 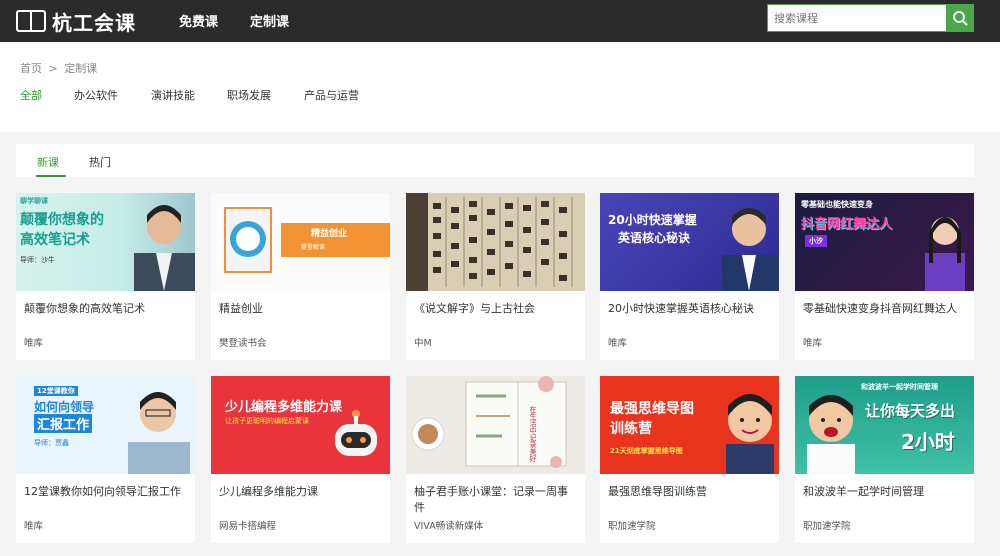 I want to click on thumb-line: 12堂课教你, so click(x=56, y=391).